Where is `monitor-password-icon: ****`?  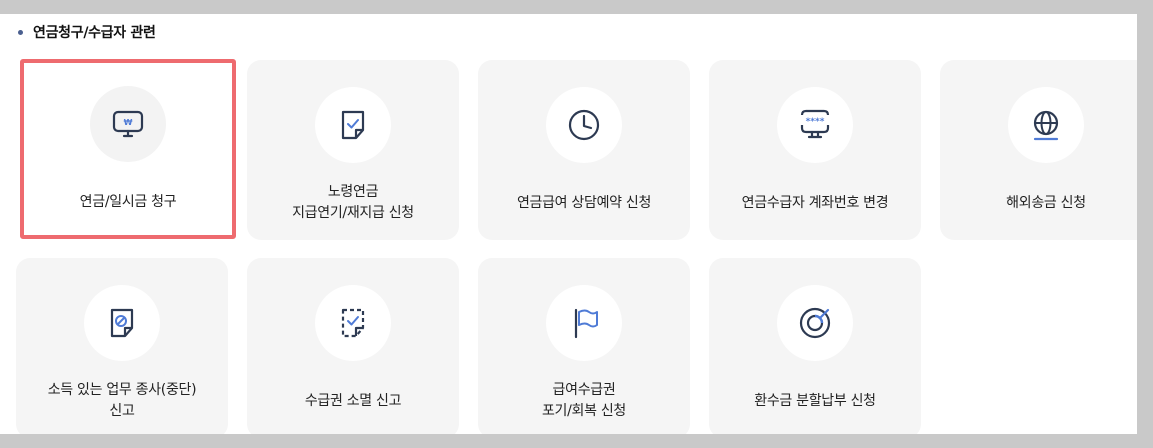 monitor-password-icon: **** is located at coordinates (815, 125).